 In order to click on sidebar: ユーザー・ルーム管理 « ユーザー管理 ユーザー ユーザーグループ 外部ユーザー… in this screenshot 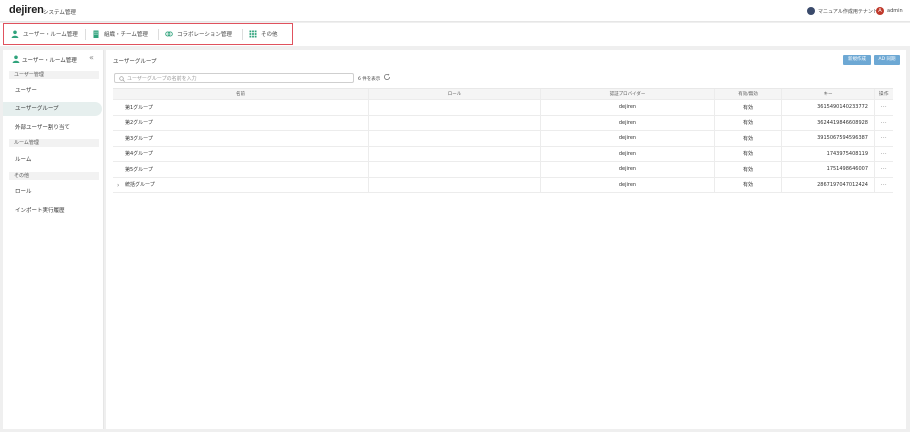, I will do `click(53, 239)`.